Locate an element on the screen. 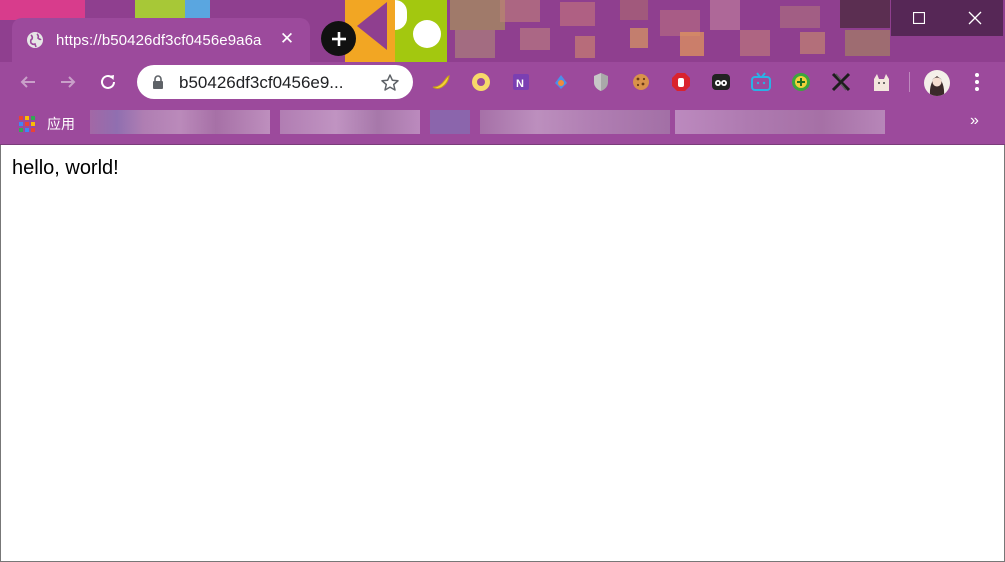  window-close-button is located at coordinates (975, 18).